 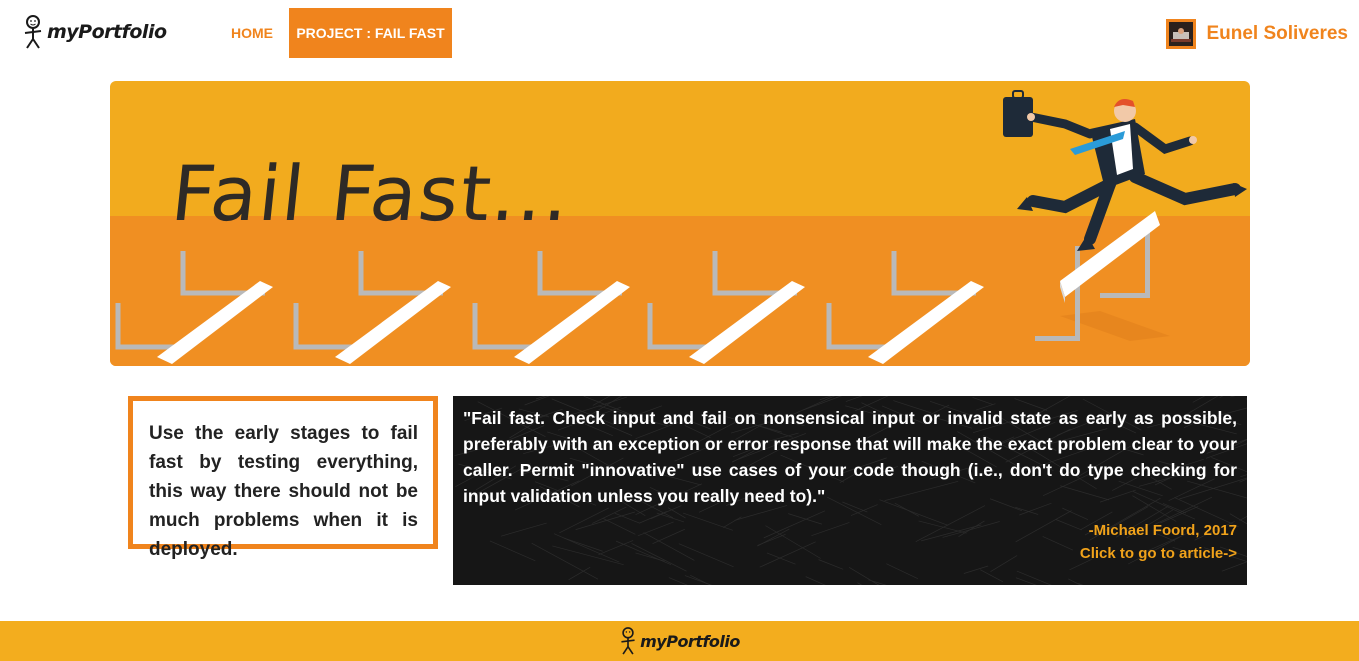 What do you see at coordinates (1162, 530) in the screenshot?
I see `quote-author: -Michael Foord, 2017` at bounding box center [1162, 530].